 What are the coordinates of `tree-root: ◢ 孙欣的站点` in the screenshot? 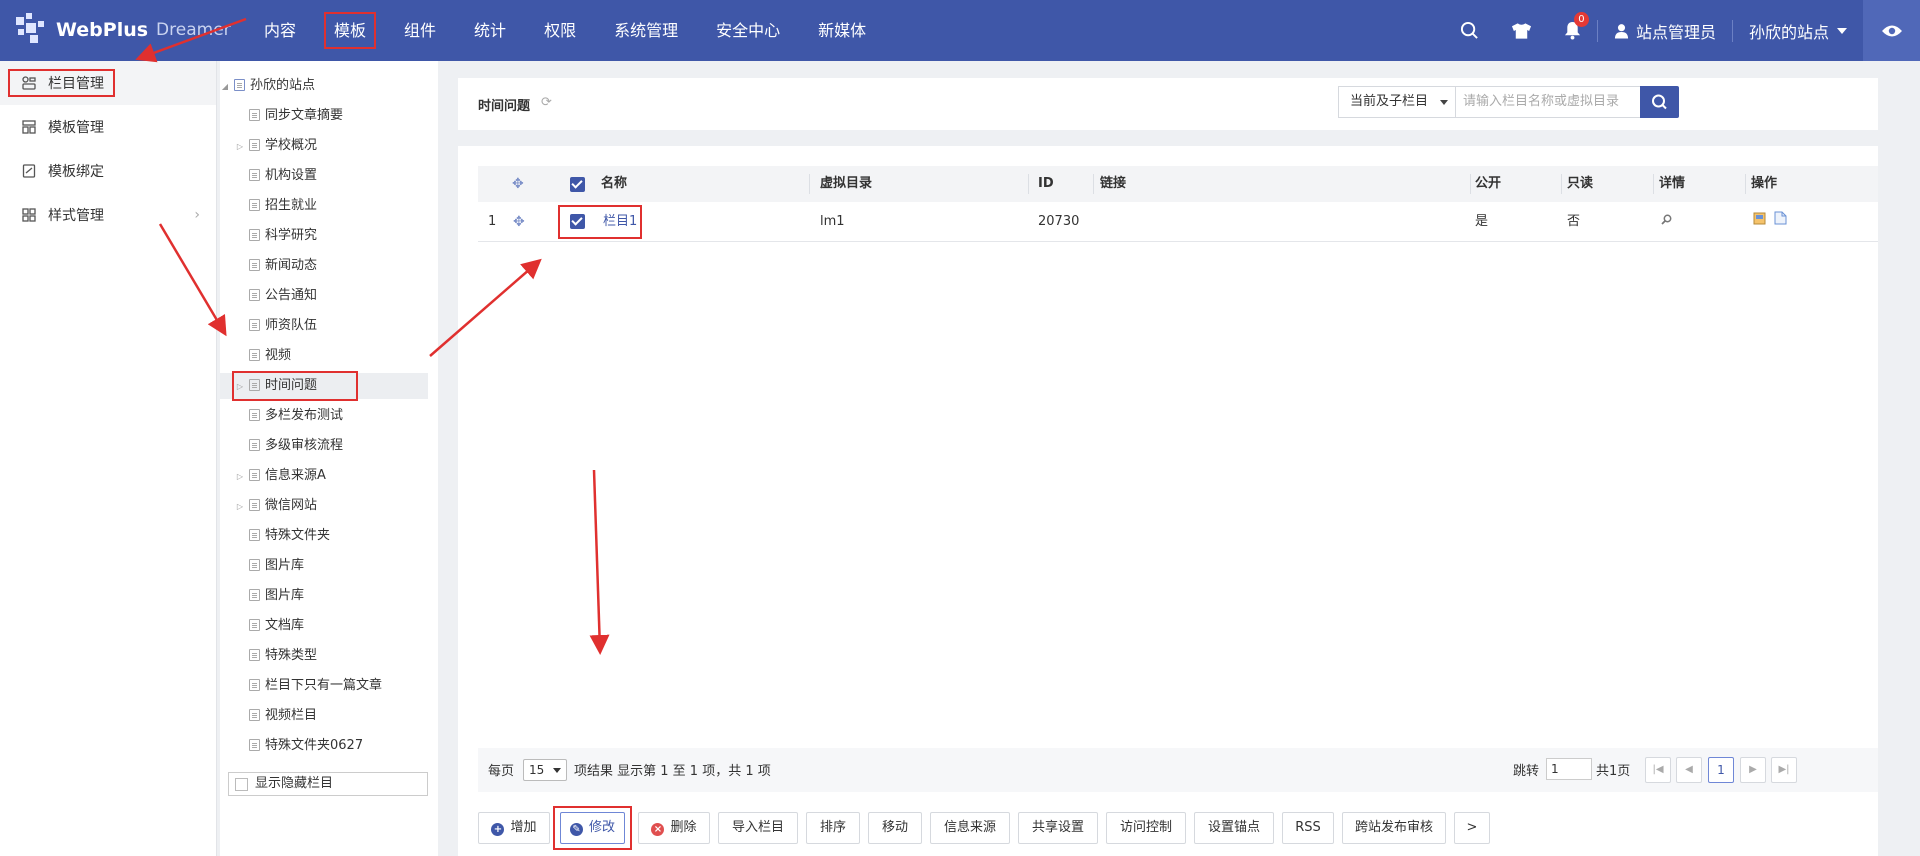 It's located at (324, 86).